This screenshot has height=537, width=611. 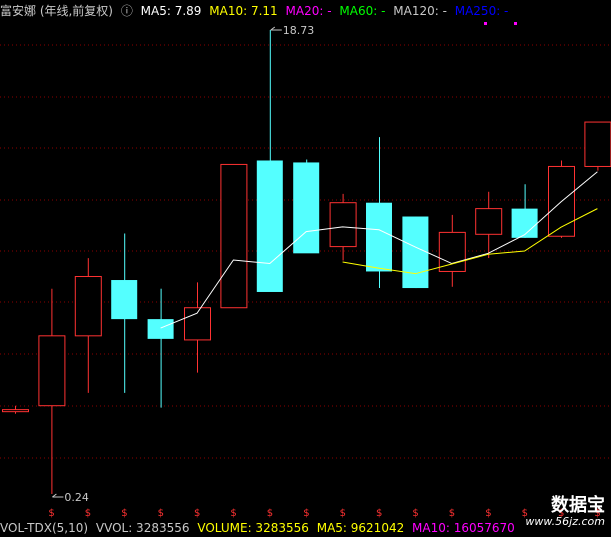 I want to click on volume-value: VOLUME: 3283556, so click(x=253, y=528).